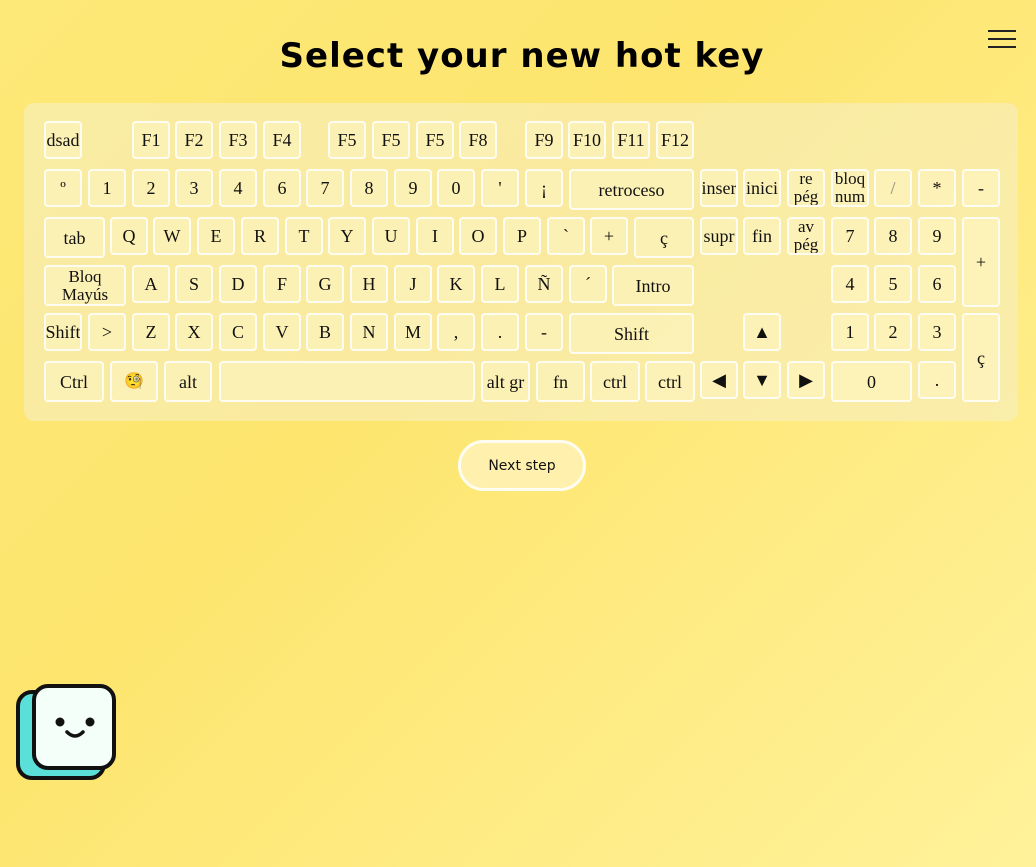 The height and width of the screenshot is (867, 1036). Describe the element at coordinates (937, 332) in the screenshot. I see `key-numpad_123-2: 3` at that location.